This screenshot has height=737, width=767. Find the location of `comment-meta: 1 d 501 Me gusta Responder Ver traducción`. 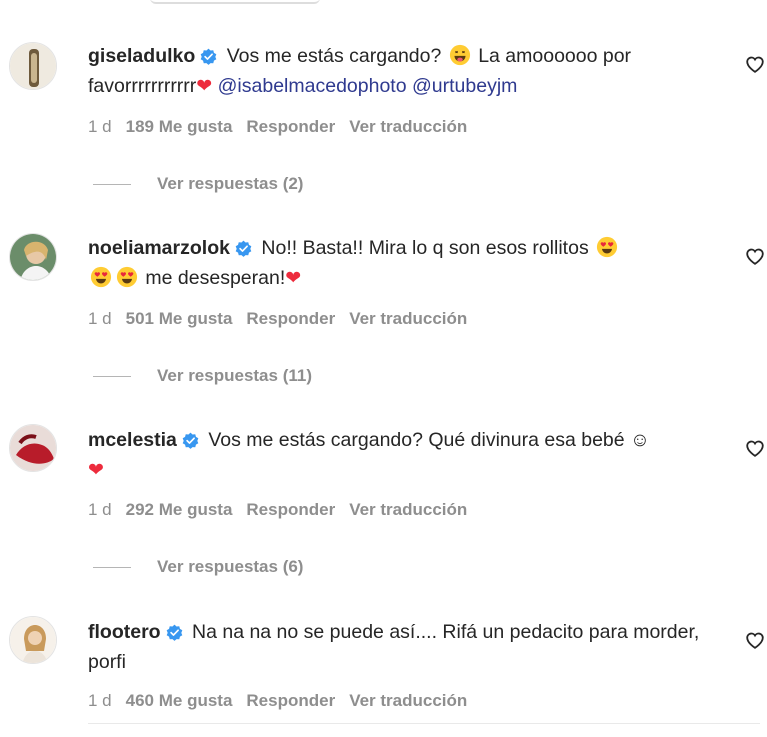

comment-meta: 1 d 501 Me gusta Responder Ver traducción is located at coordinates (284, 319).